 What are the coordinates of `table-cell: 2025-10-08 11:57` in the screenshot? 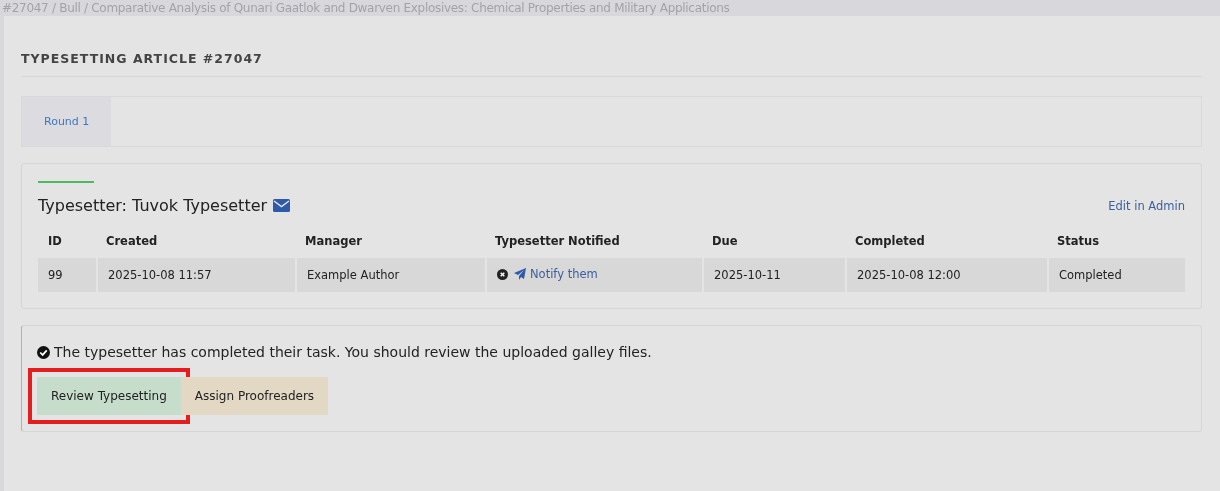 It's located at (195, 275).